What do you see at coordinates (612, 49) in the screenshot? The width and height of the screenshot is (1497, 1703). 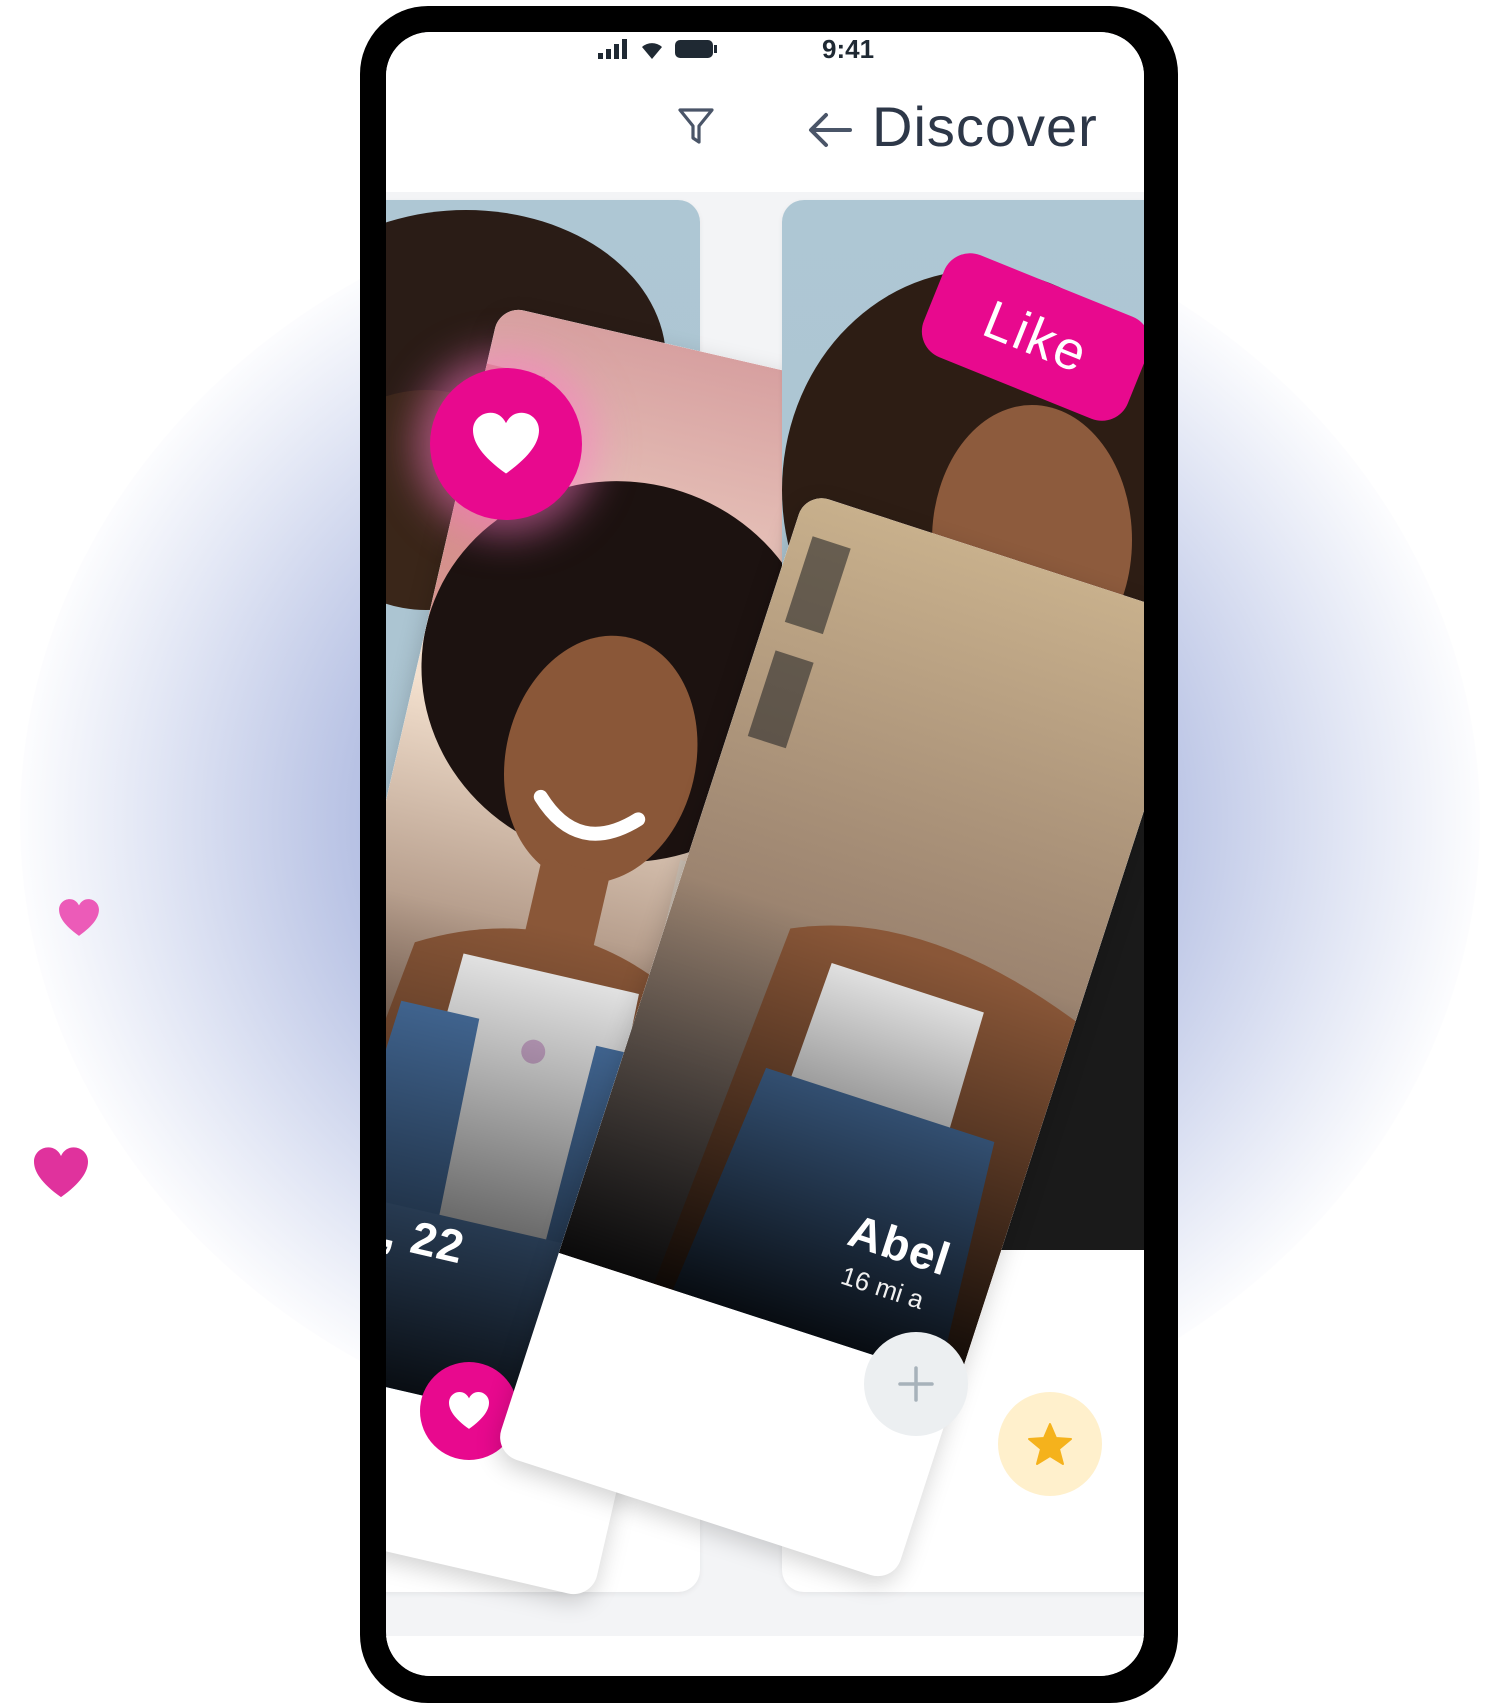 I see `signal-icon` at bounding box center [612, 49].